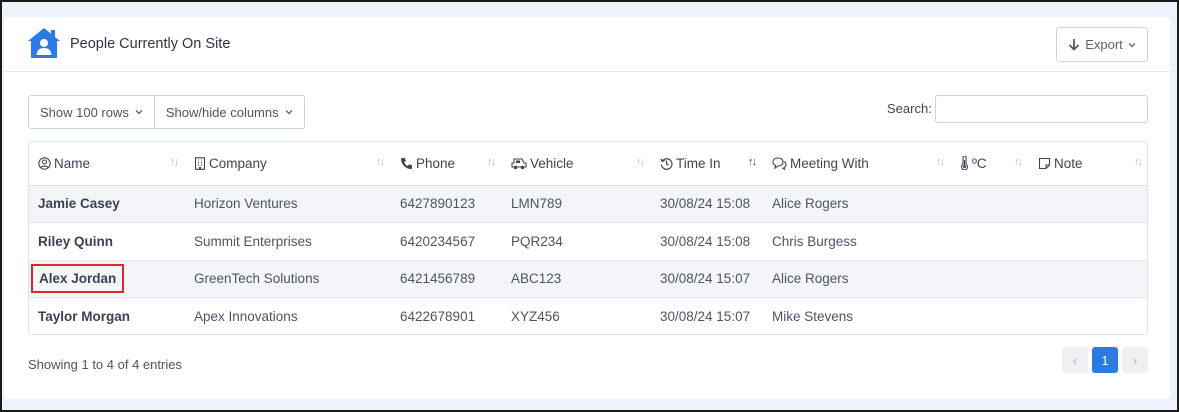  I want to click on highlighted-name: Alex Jordan, so click(78, 279).